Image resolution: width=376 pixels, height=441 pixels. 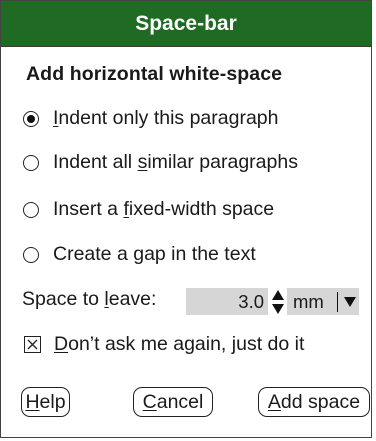 I want to click on option-indent-similar: Indent all similar paragraphs, so click(x=160, y=162).